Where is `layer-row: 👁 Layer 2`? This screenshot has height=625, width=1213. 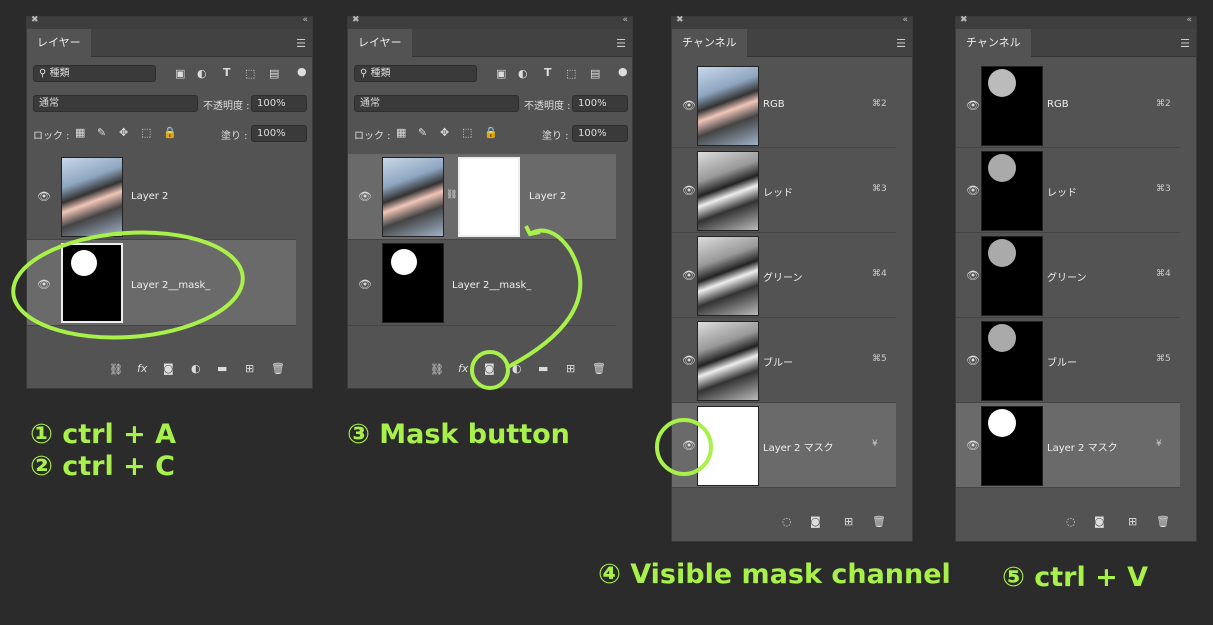
layer-row: 👁 Layer 2 is located at coordinates (161, 197).